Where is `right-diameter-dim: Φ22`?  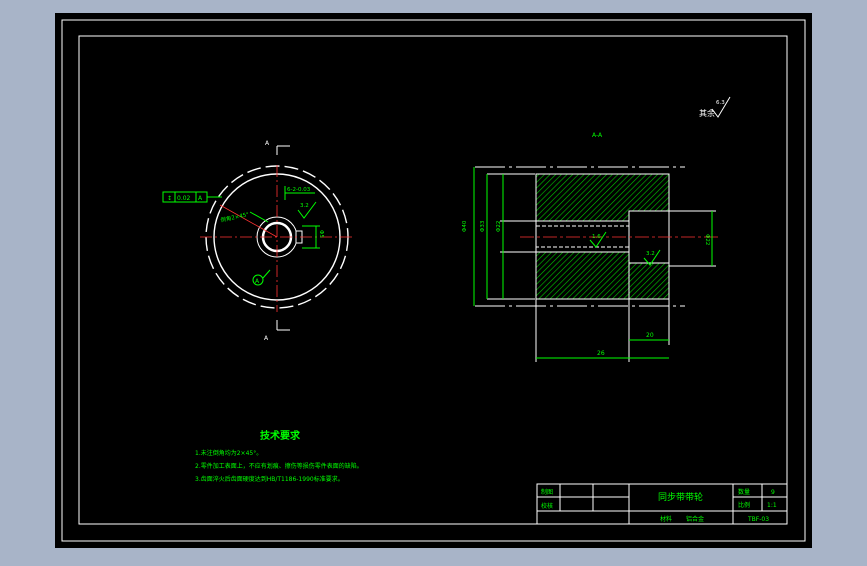
right-diameter-dim: Φ22 is located at coordinates (707, 239).